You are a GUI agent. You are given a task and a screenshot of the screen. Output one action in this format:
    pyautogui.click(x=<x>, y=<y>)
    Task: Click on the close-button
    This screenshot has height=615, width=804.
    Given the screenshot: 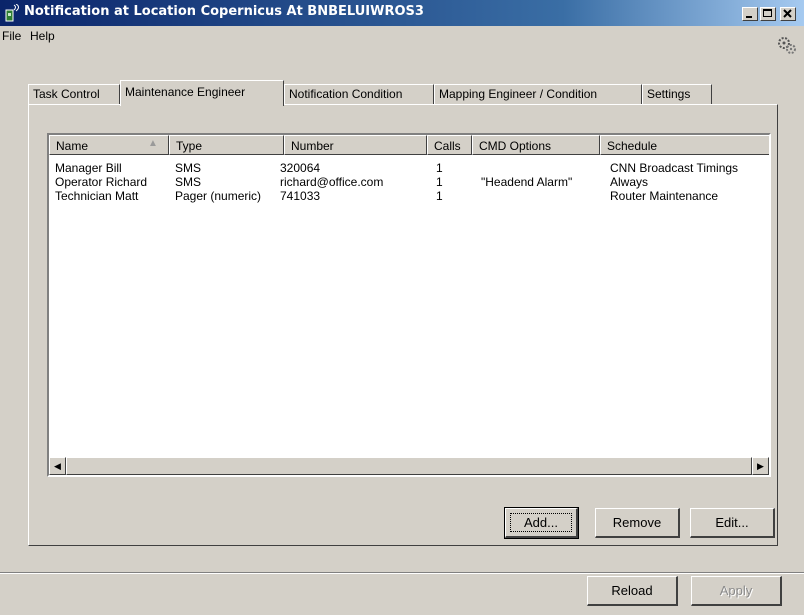 What is the action you would take?
    pyautogui.click(x=788, y=14)
    